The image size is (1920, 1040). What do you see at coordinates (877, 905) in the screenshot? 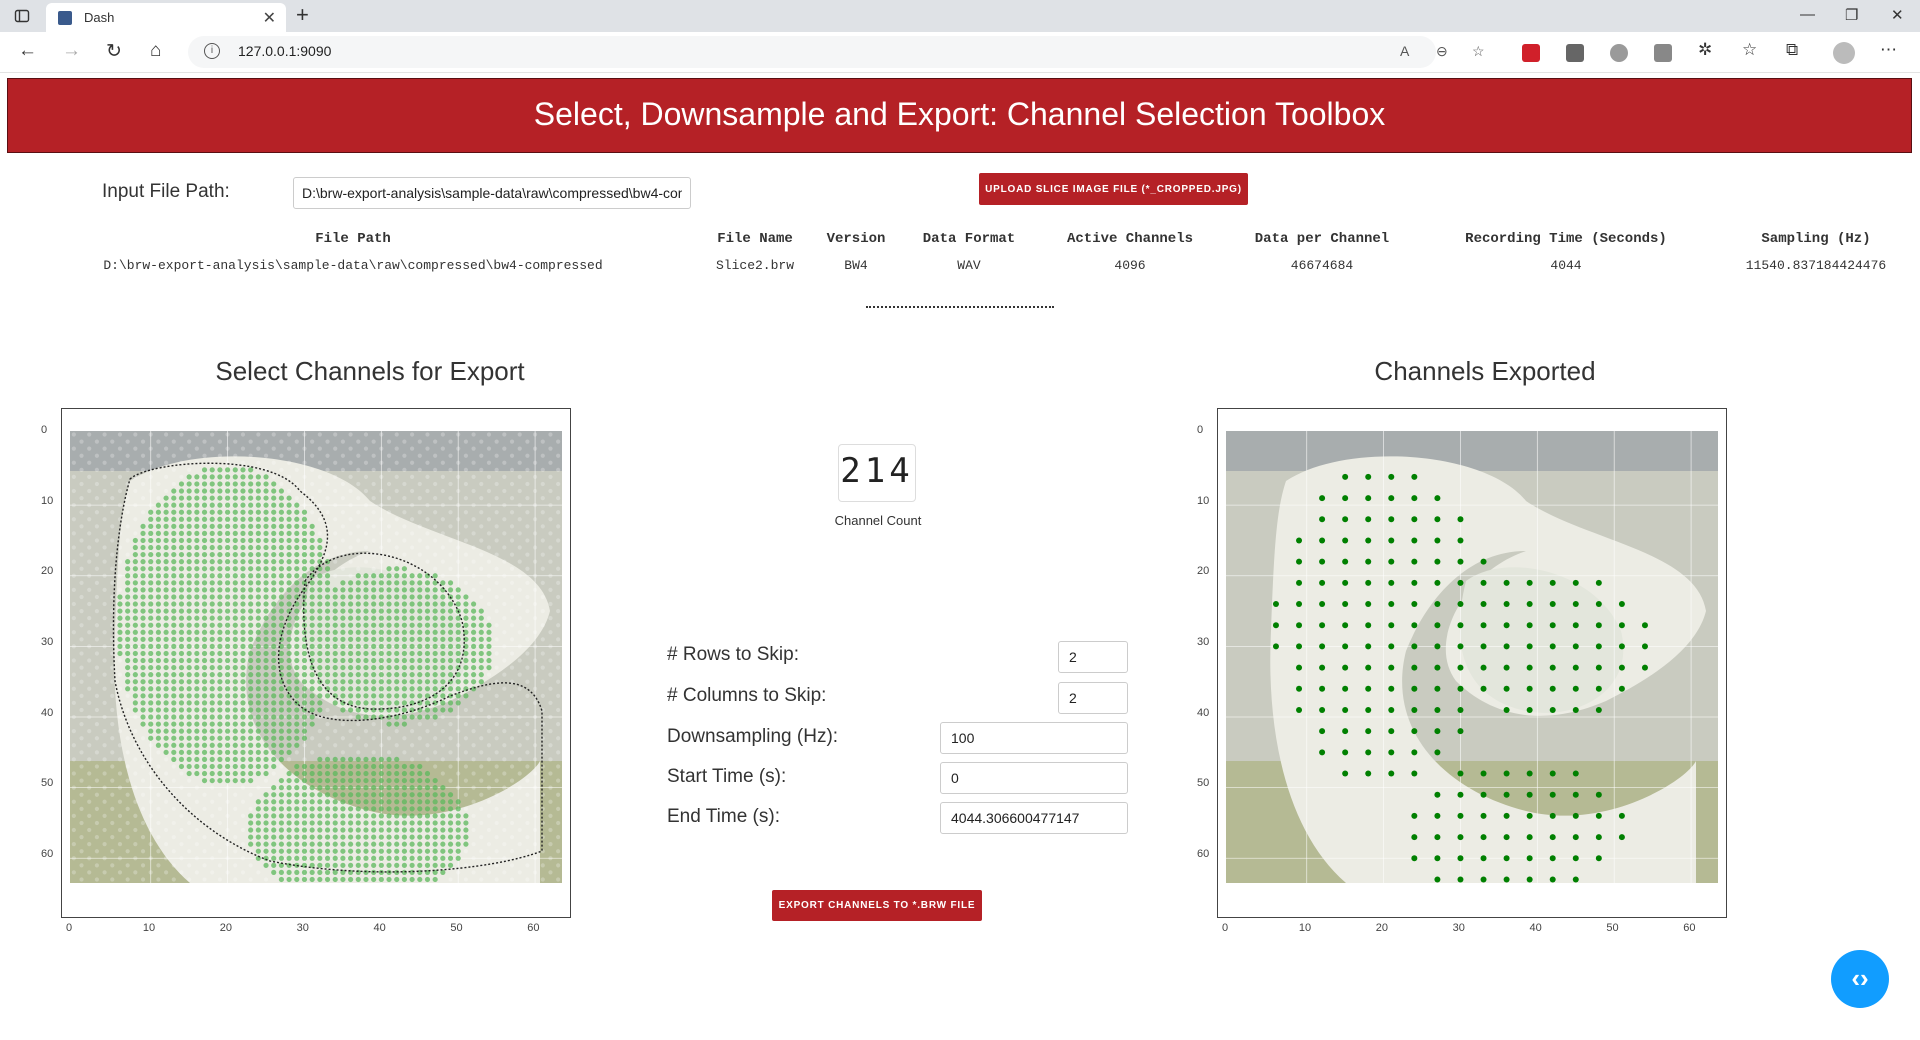
I see `export-channels-button: Export Channels to *.brw File` at bounding box center [877, 905].